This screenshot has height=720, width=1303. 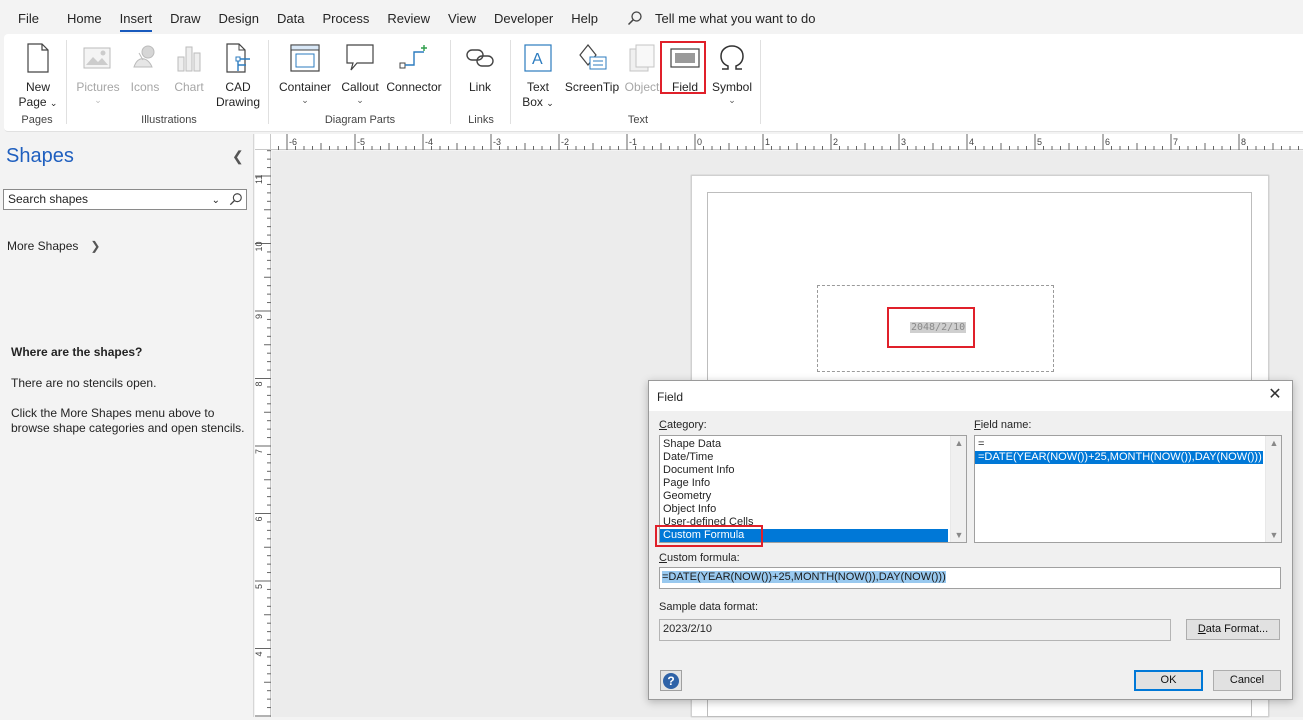 I want to click on horizontal-ruler-ticks: -6 -5 -4 -3 -2 -1 0 1 2 3 4 5 6 7 8, so click(x=758, y=142).